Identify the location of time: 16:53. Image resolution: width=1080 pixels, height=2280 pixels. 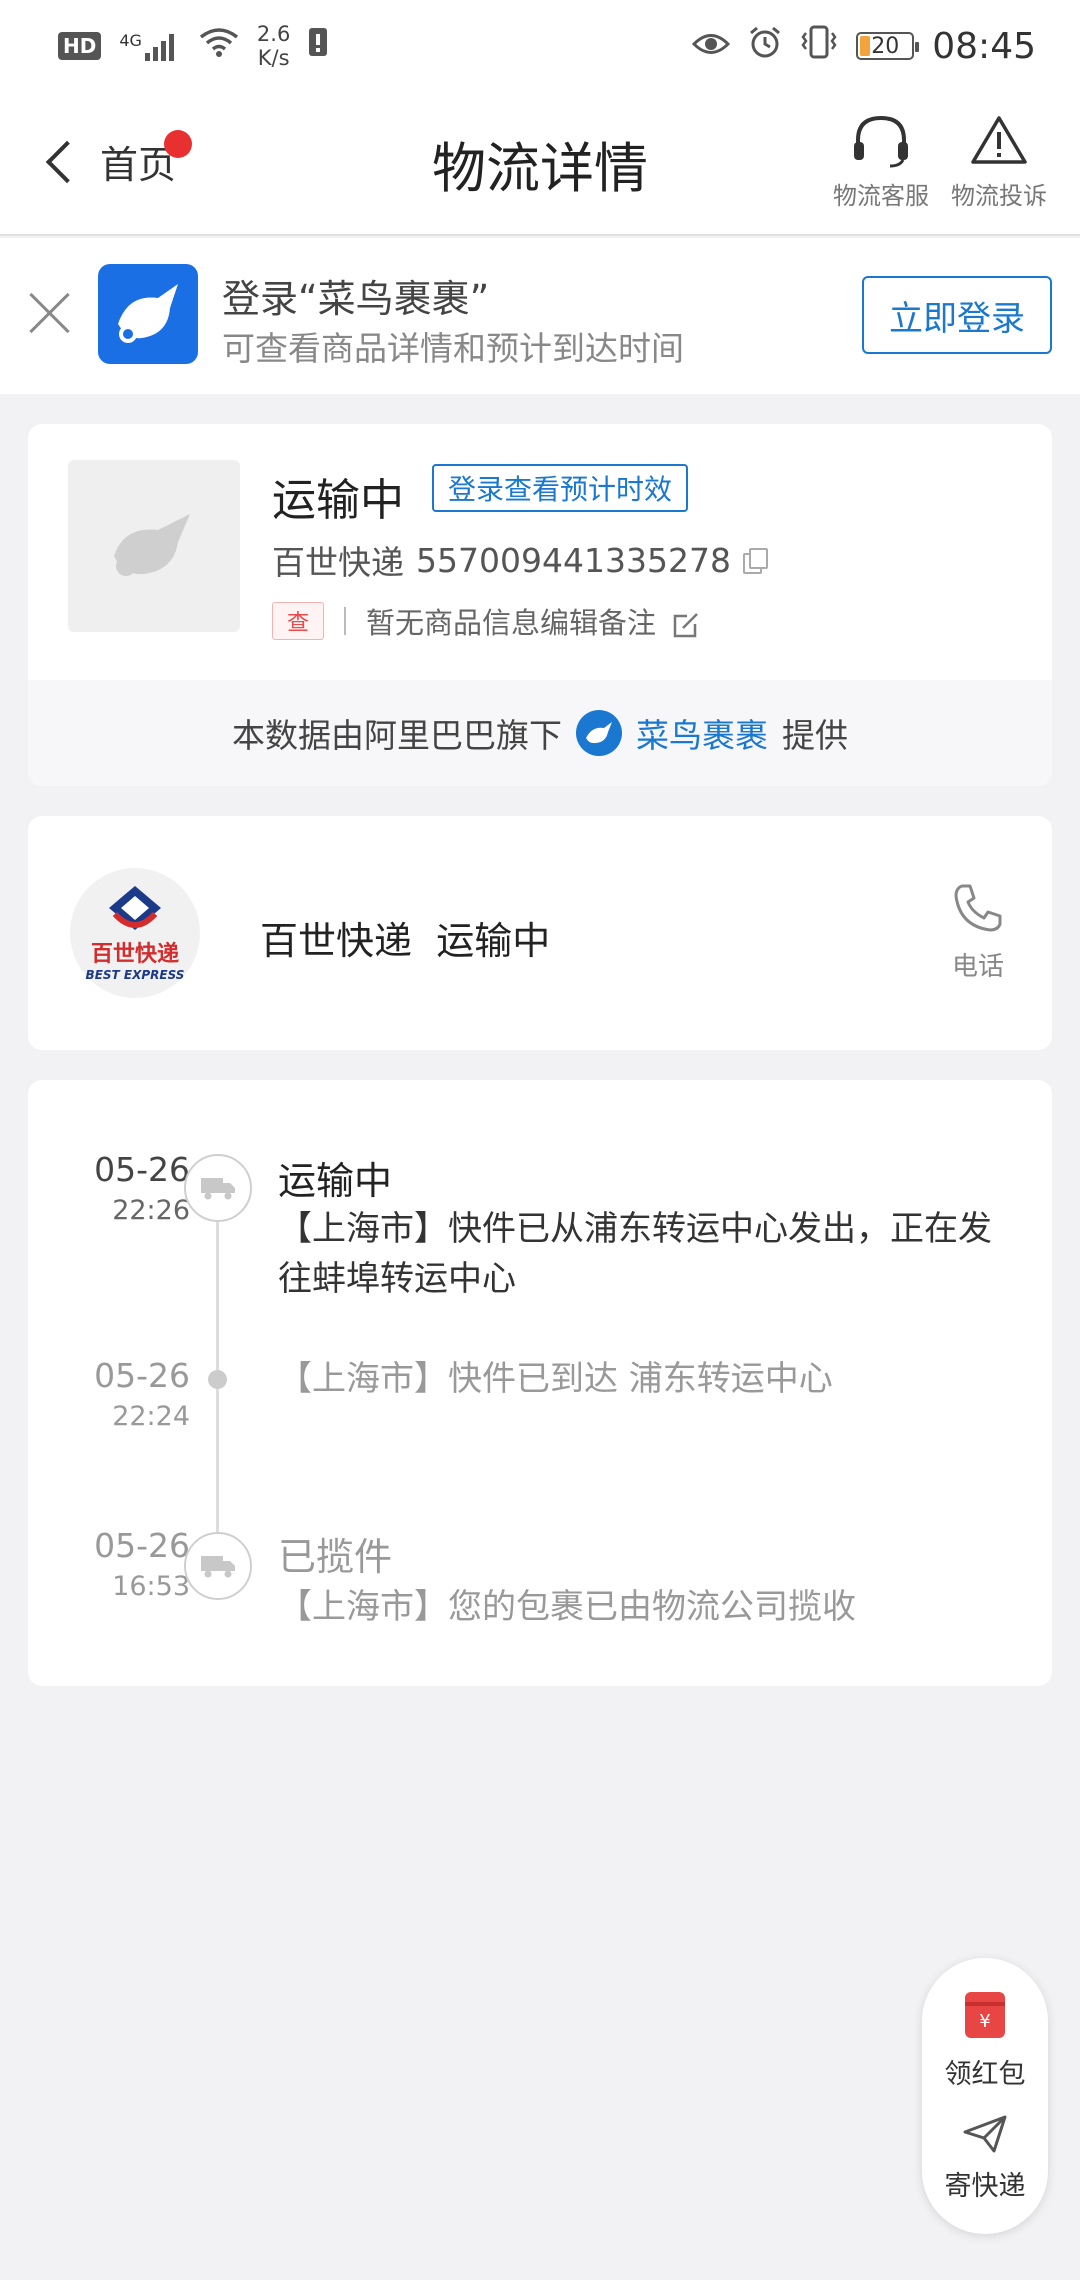
(151, 1586).